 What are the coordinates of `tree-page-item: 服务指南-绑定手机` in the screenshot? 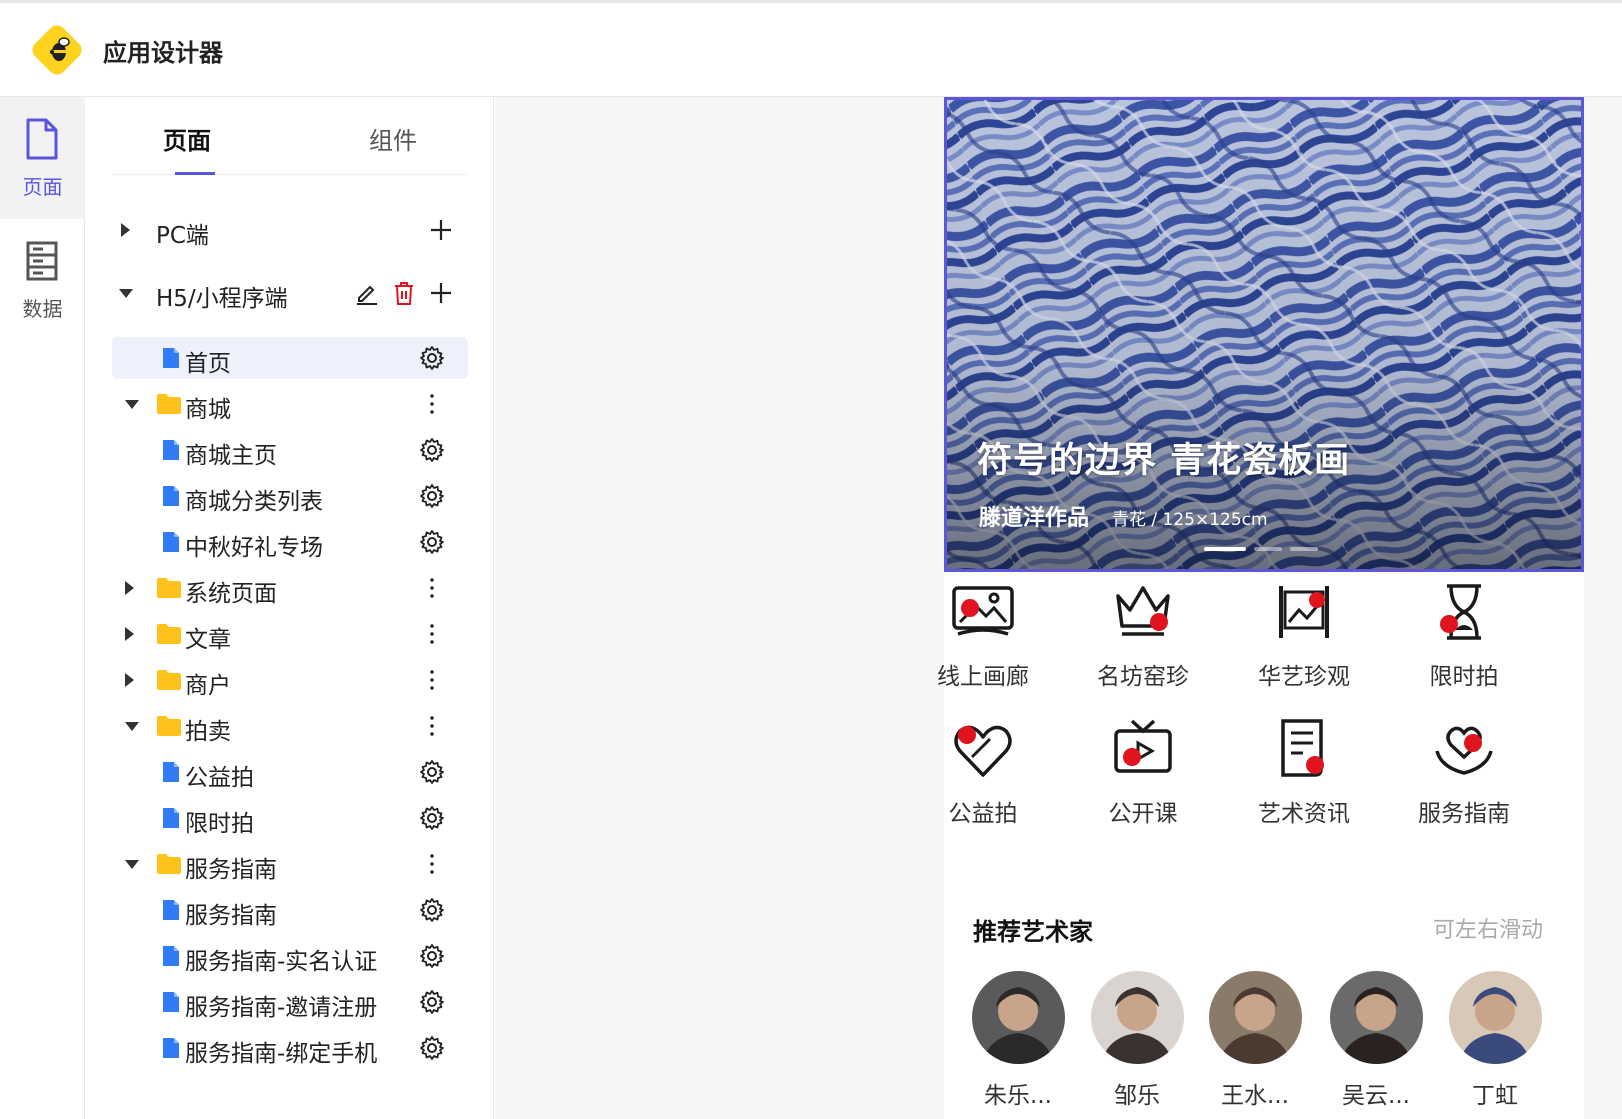 It's located at (290, 1048).